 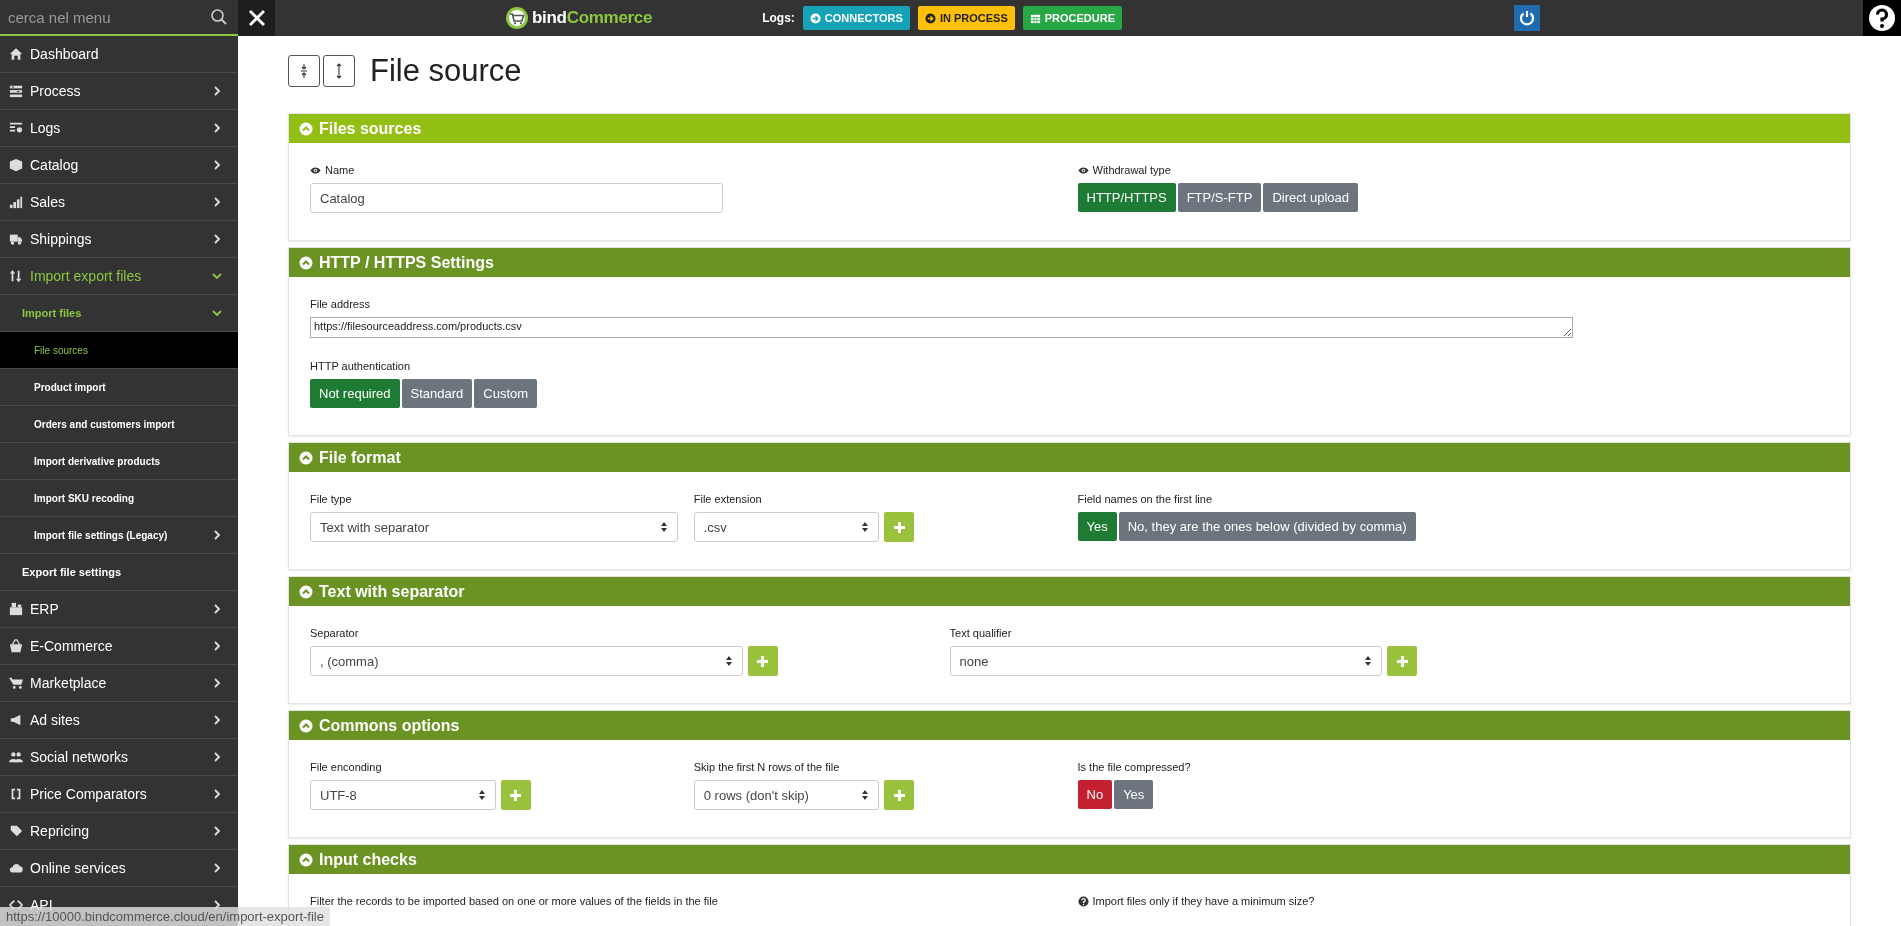 I want to click on help-button, so click(x=1882, y=18).